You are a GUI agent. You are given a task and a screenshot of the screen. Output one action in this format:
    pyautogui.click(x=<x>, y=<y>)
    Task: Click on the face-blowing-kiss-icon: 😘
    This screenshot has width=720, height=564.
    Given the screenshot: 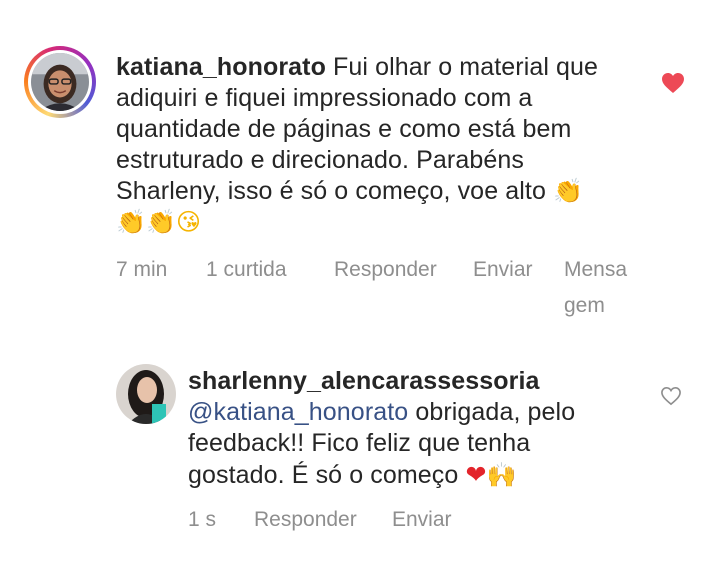 What is the action you would take?
    pyautogui.click(x=188, y=222)
    